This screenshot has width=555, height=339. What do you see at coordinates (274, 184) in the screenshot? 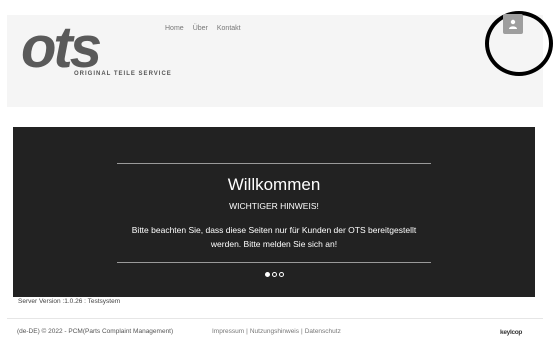
I see `banner-title: Willkommen` at bounding box center [274, 184].